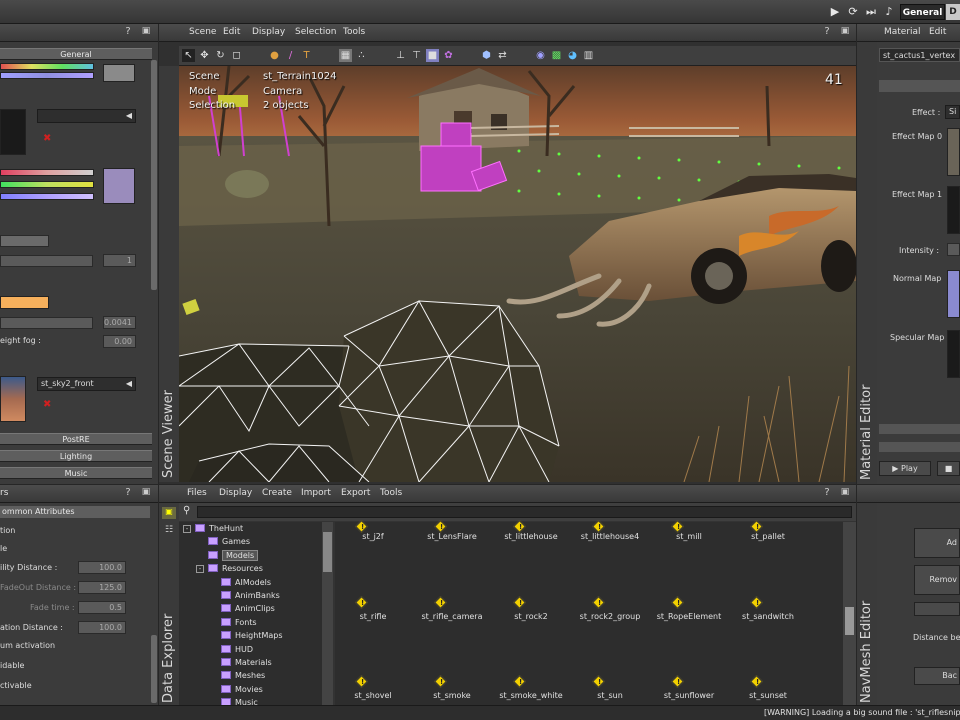 The height and width of the screenshot is (720, 960). Describe the element at coordinates (76, 473) in the screenshot. I see `section-music: Music` at that location.